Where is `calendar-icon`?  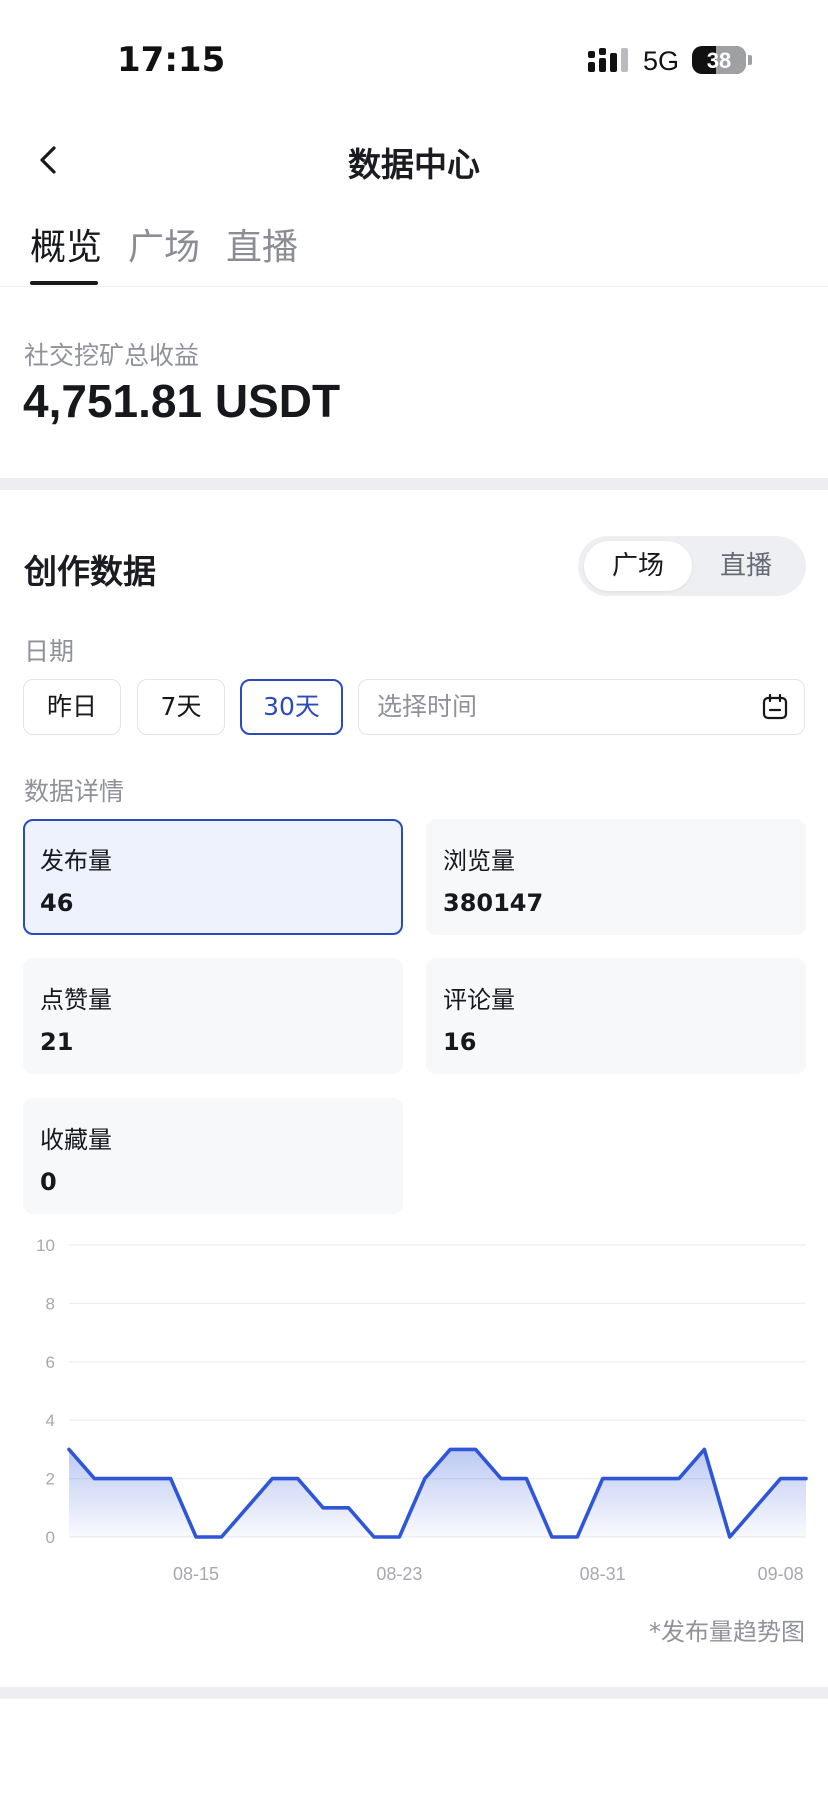
calendar-icon is located at coordinates (775, 707).